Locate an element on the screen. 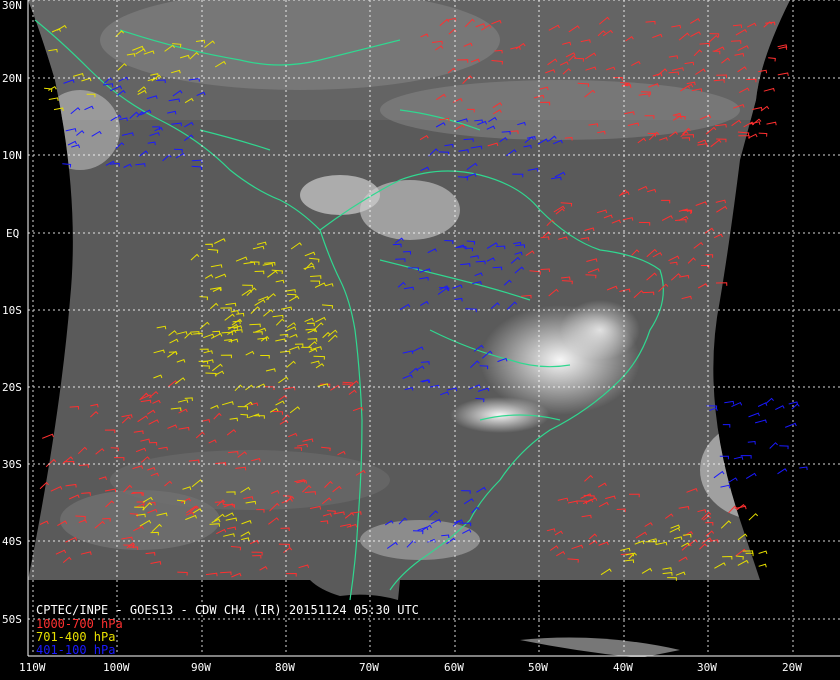 This screenshot has width=840, height=680. legend-mid-level: 701-400 hPa is located at coordinates (76, 637).